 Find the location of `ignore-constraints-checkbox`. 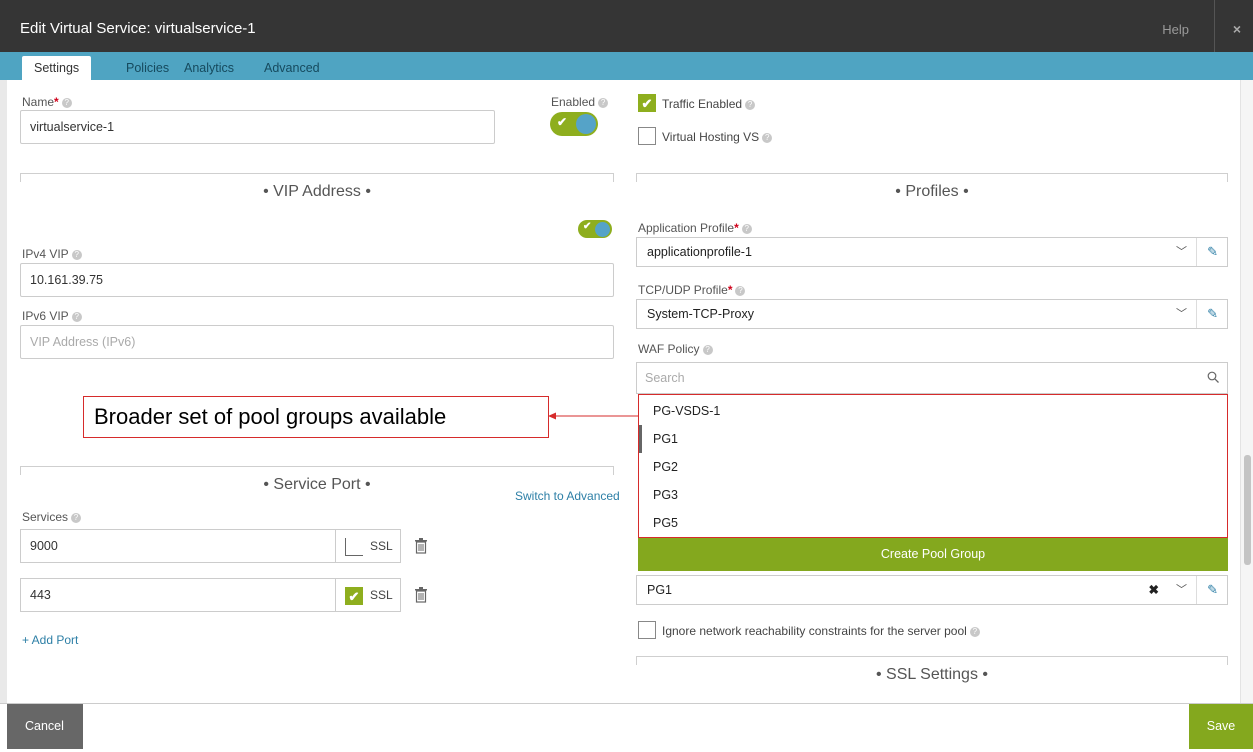

ignore-constraints-checkbox is located at coordinates (647, 630).